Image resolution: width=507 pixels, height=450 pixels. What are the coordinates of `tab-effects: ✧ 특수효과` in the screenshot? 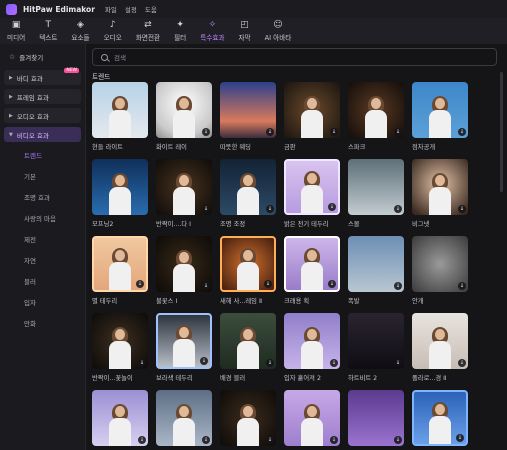 It's located at (212, 31).